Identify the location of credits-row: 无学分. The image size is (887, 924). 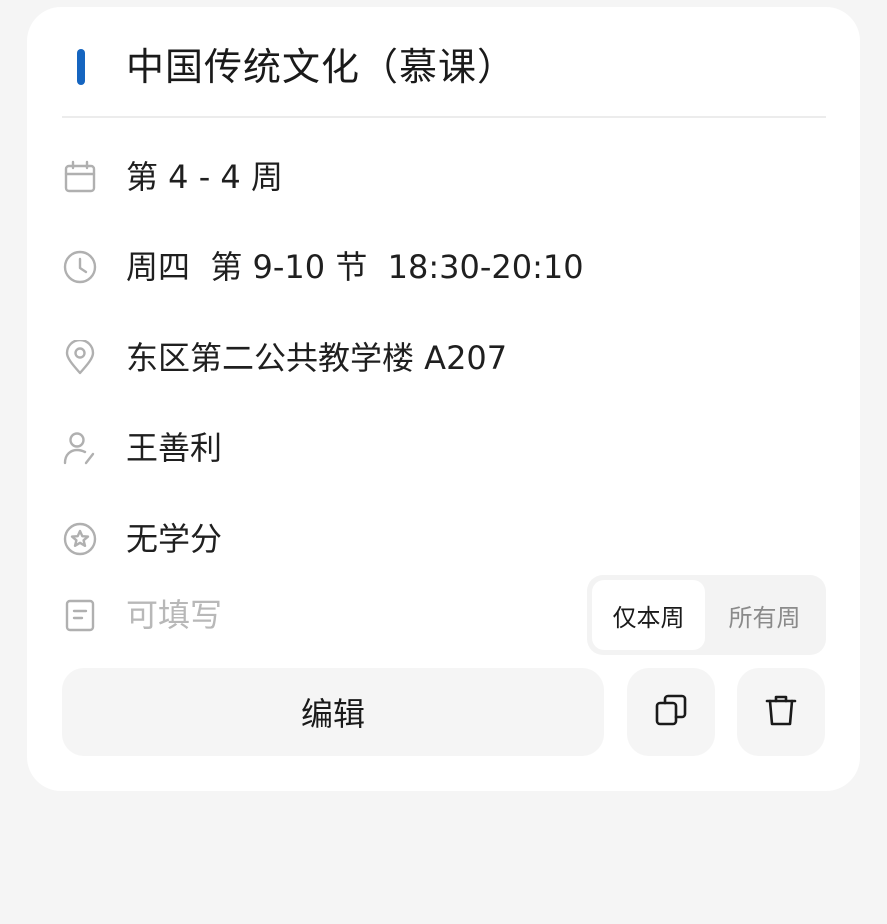
(444, 539).